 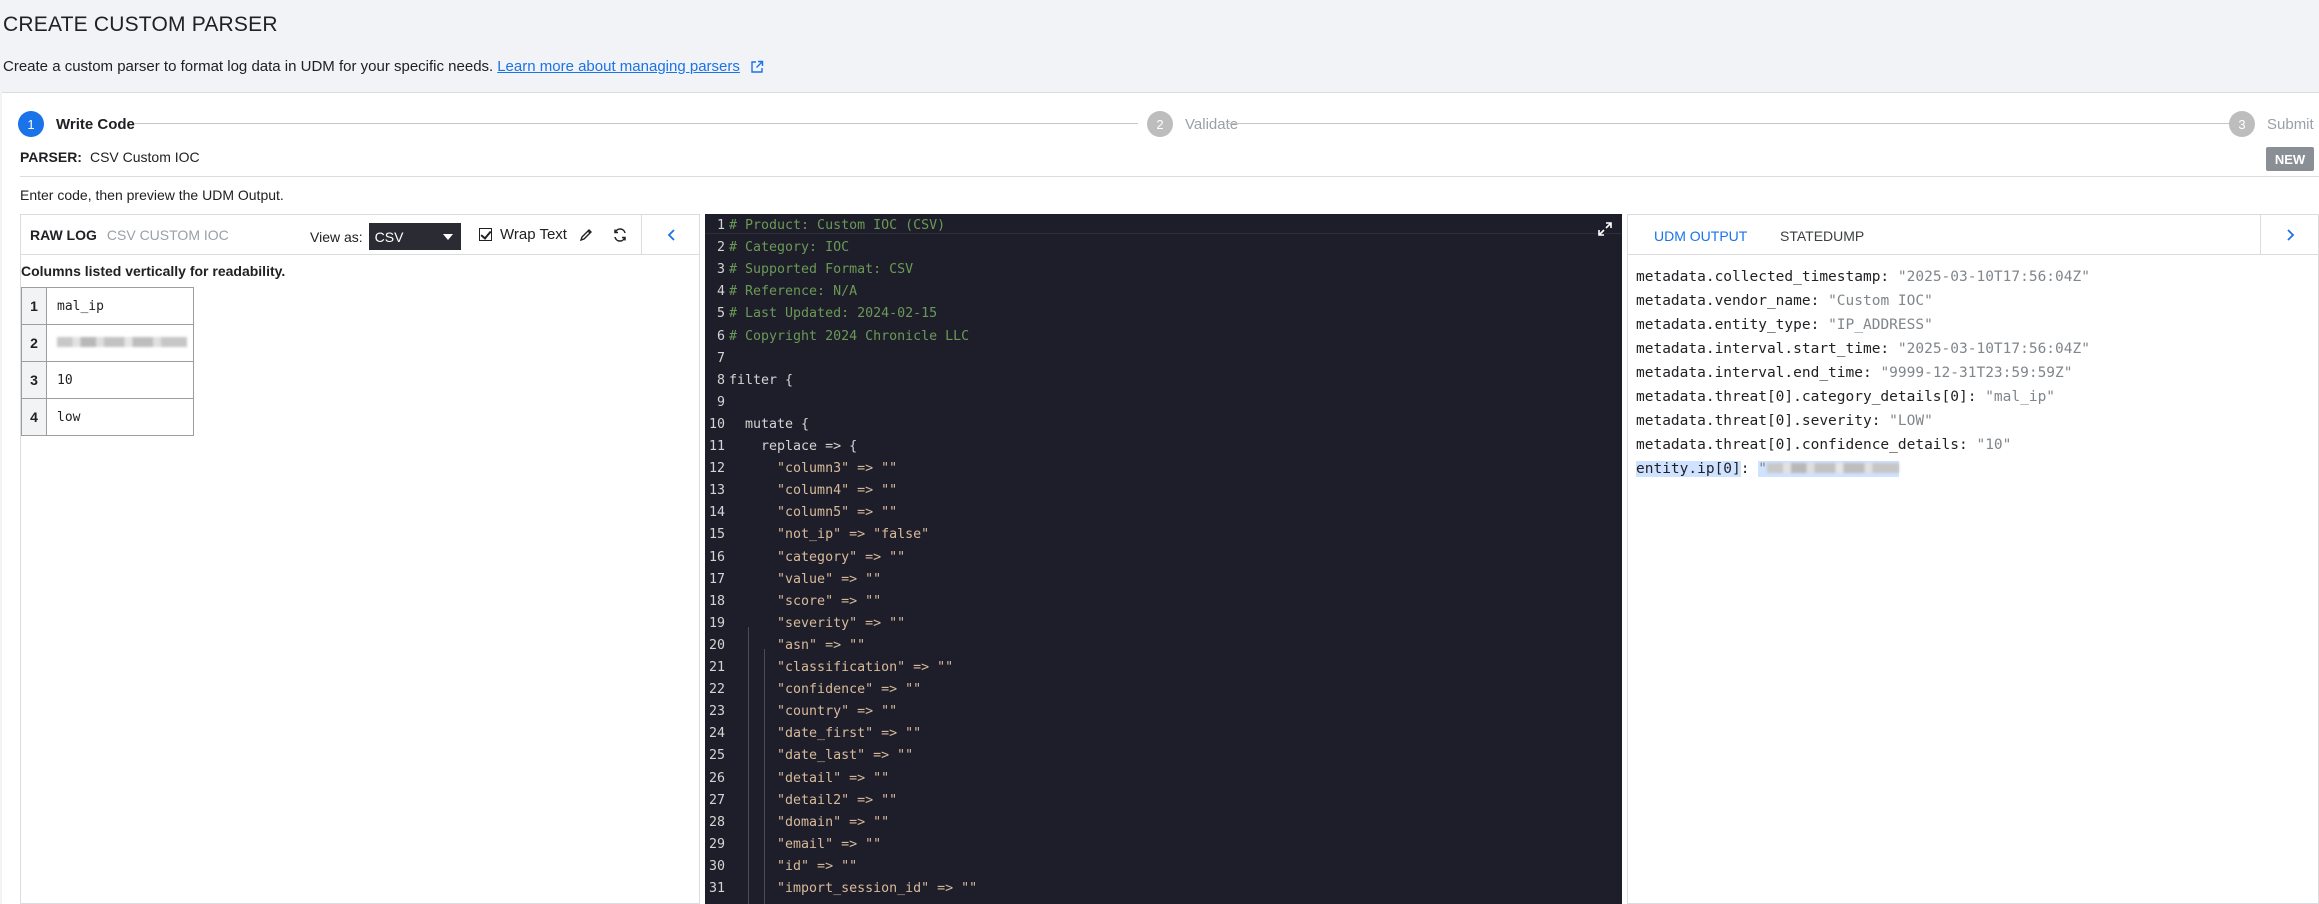 What do you see at coordinates (769, 424) in the screenshot?
I see `code-text: mutate {` at bounding box center [769, 424].